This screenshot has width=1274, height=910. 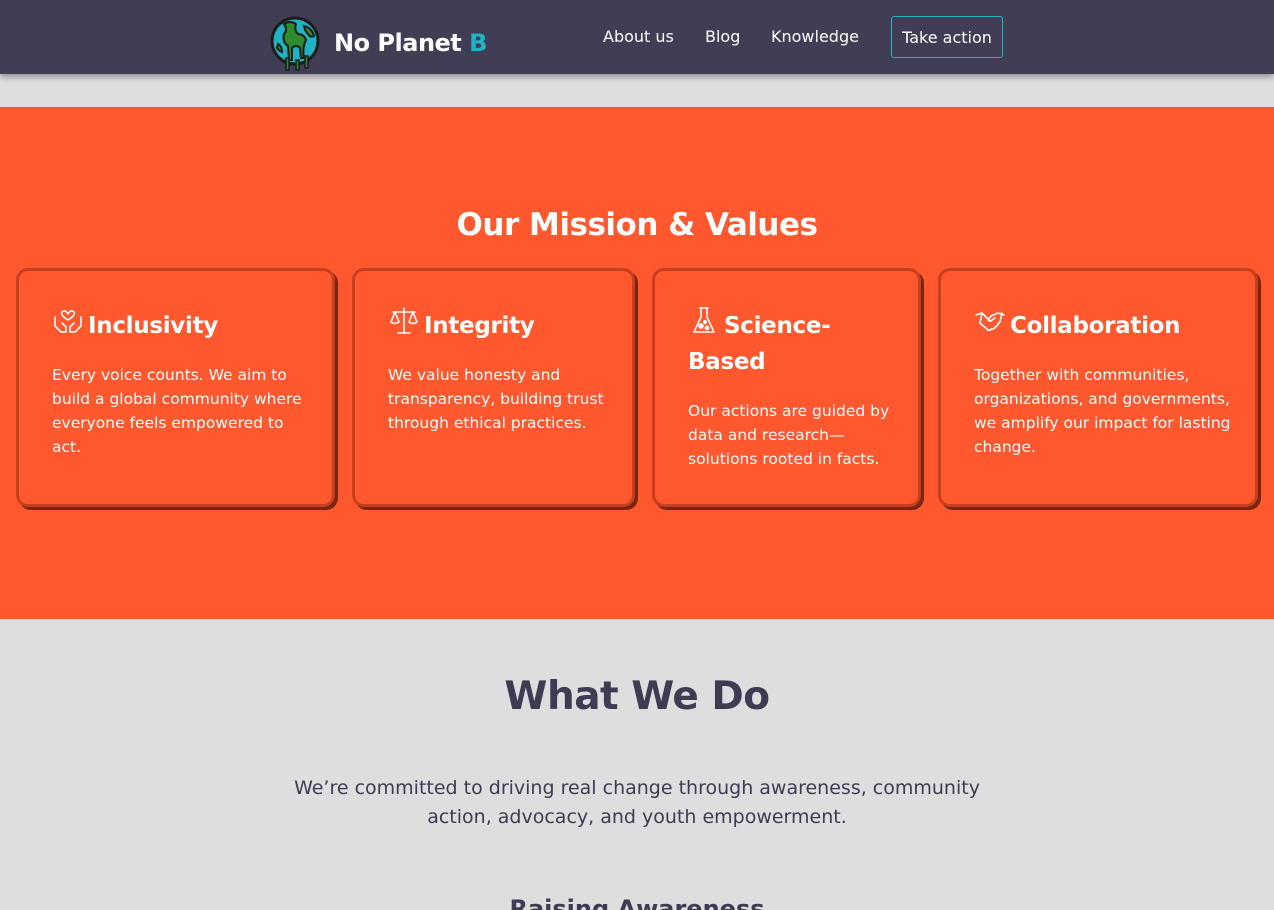 What do you see at coordinates (1095, 326) in the screenshot?
I see `value-card-title: Collaboration` at bounding box center [1095, 326].